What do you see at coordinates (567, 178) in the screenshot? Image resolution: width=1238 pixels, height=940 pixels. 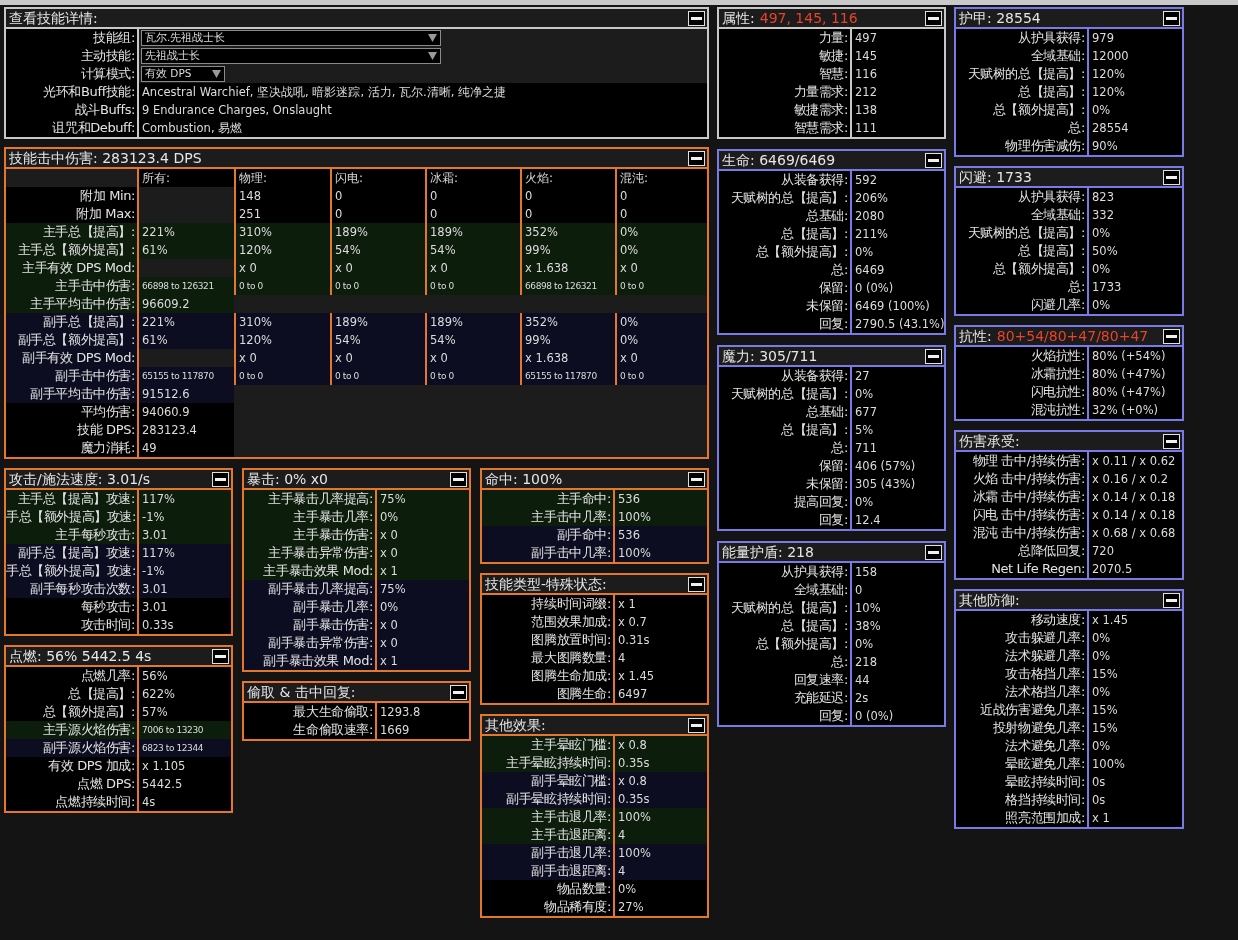 I see `column-header: 火焰:` at bounding box center [567, 178].